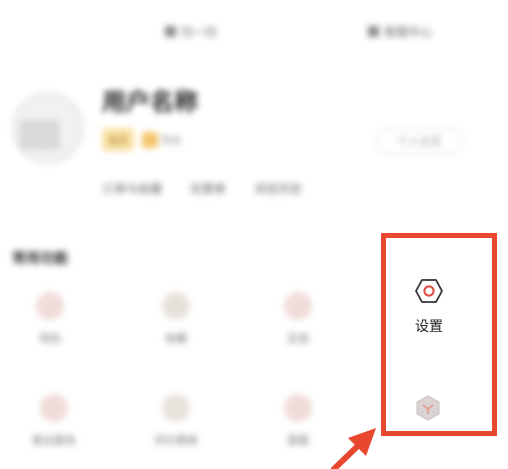 This screenshot has height=469, width=508. Describe the element at coordinates (298, 338) in the screenshot. I see `grid-item-label: 足迹` at that location.